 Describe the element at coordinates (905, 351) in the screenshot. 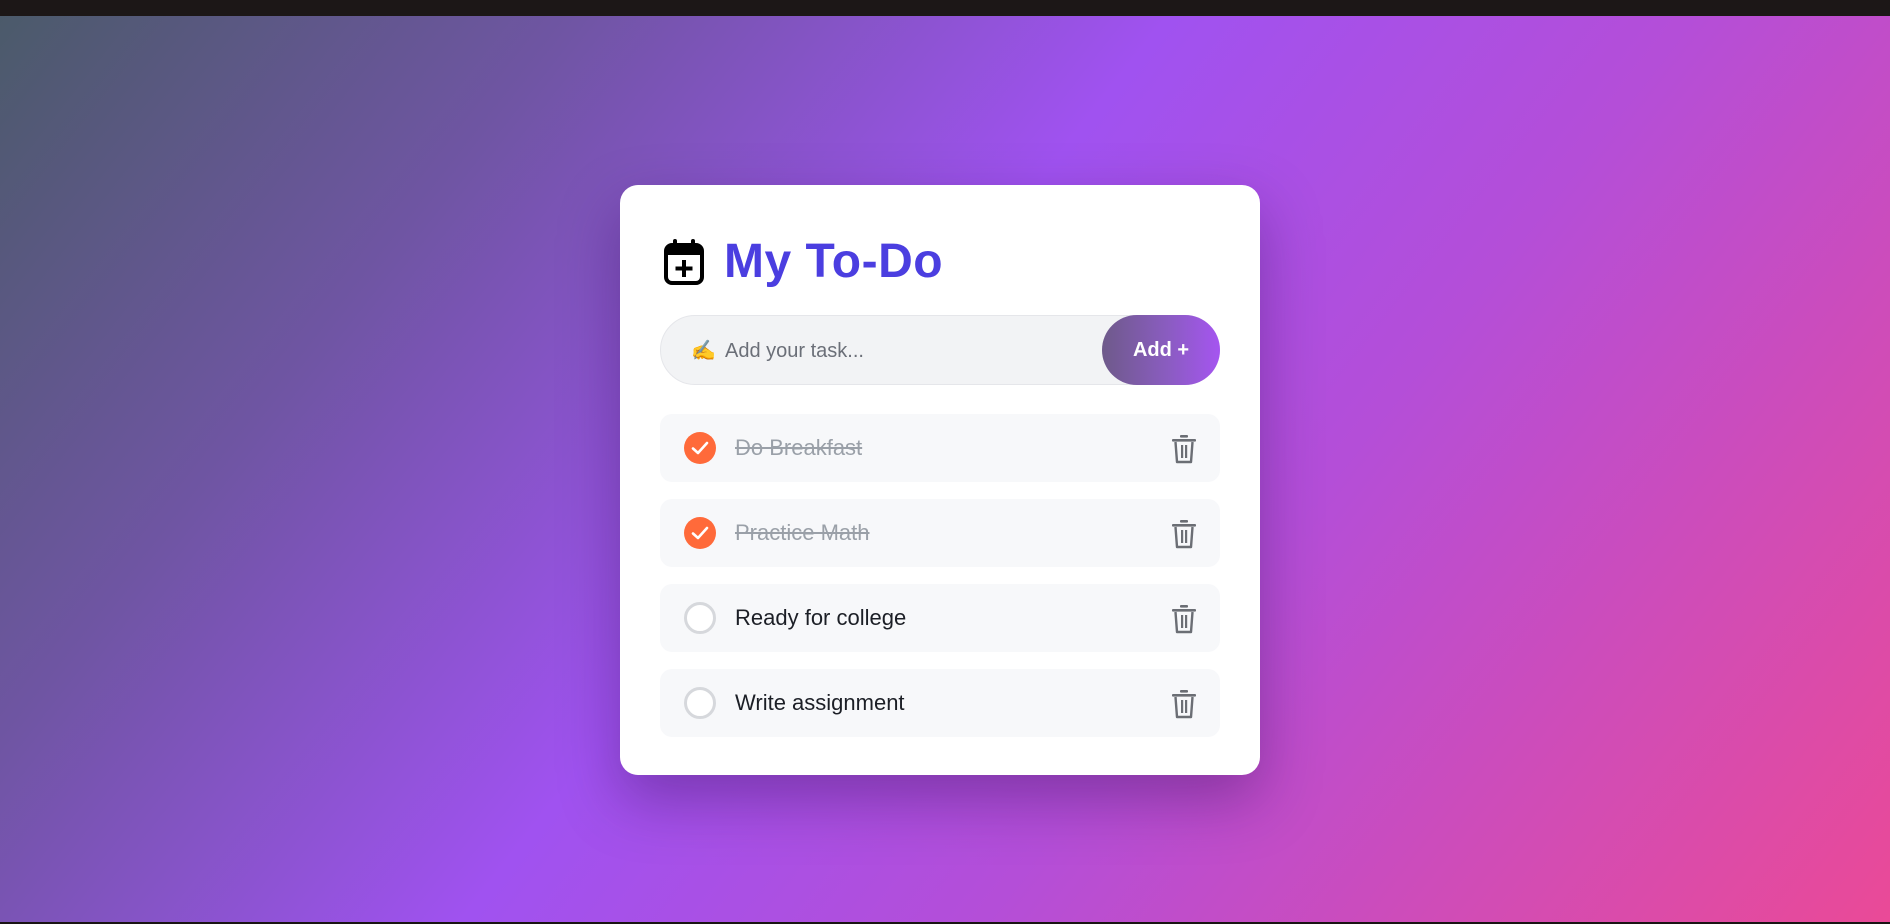

I see `task-input` at that location.